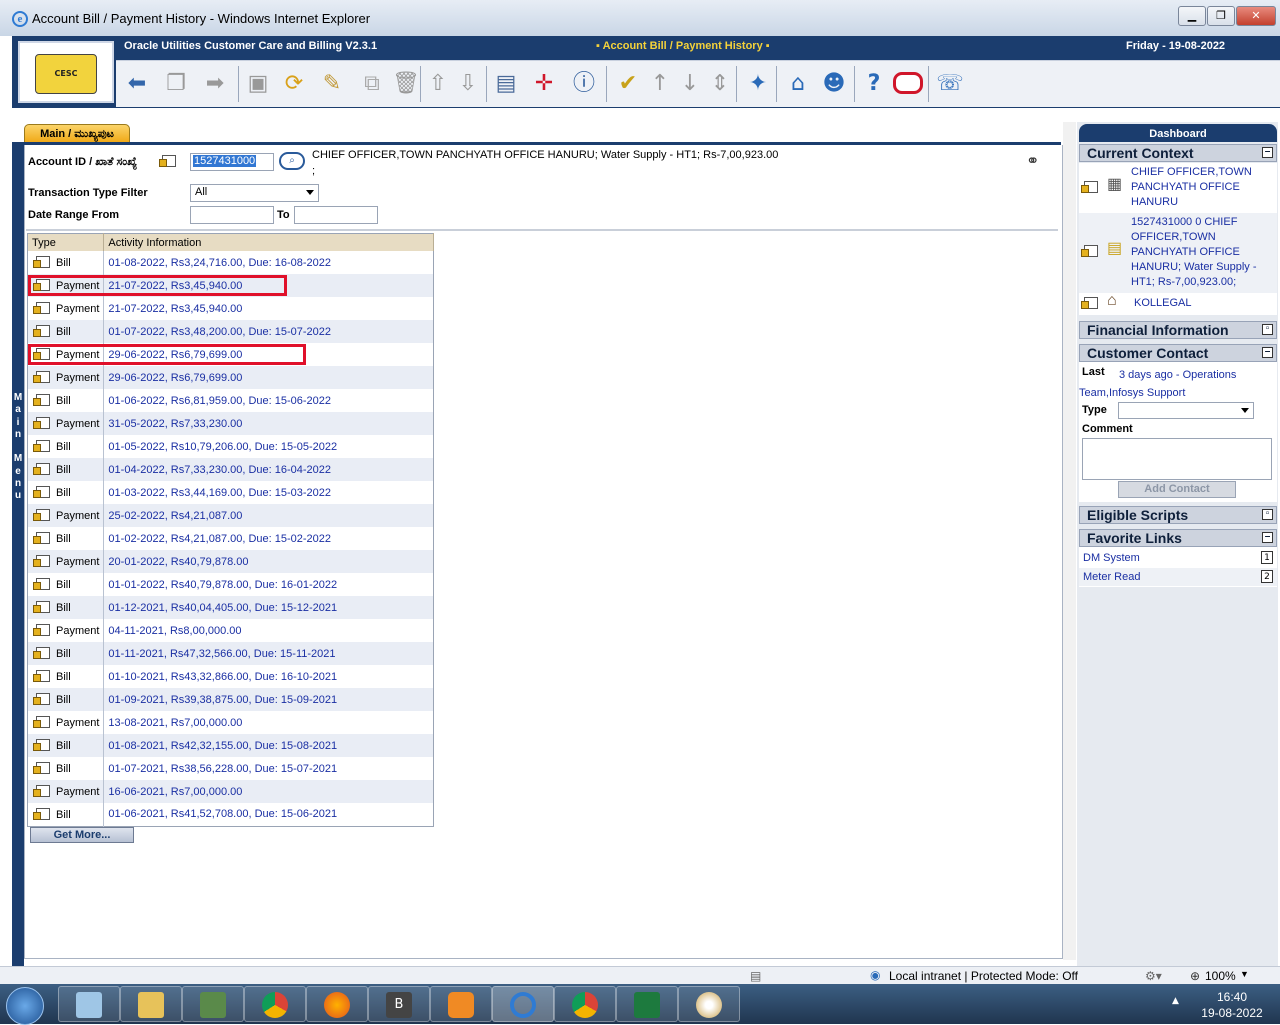  I want to click on history-icon: ❐, so click(176, 84).